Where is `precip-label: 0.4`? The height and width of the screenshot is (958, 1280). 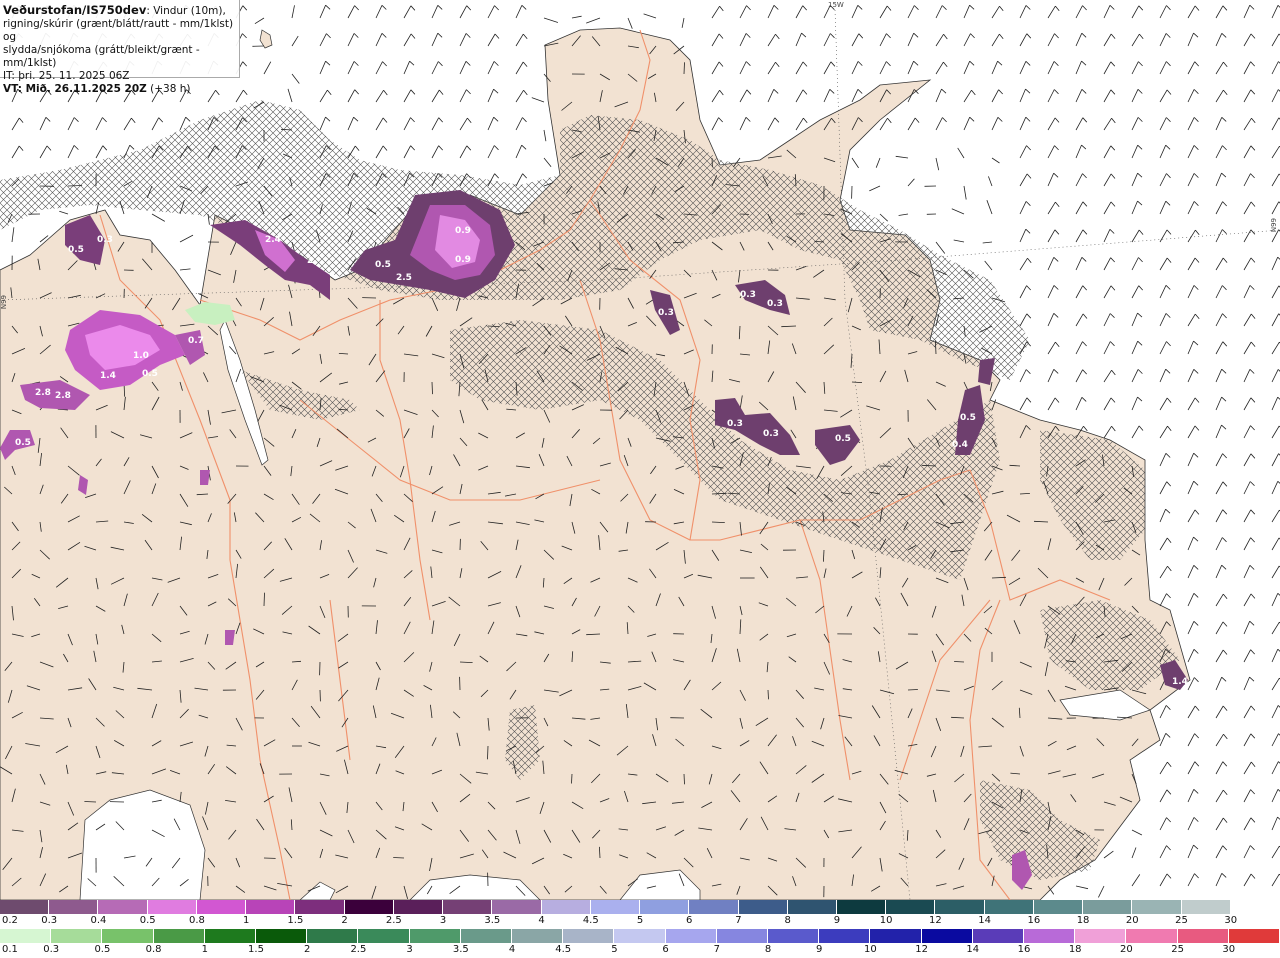 precip-label: 0.4 is located at coordinates (960, 445).